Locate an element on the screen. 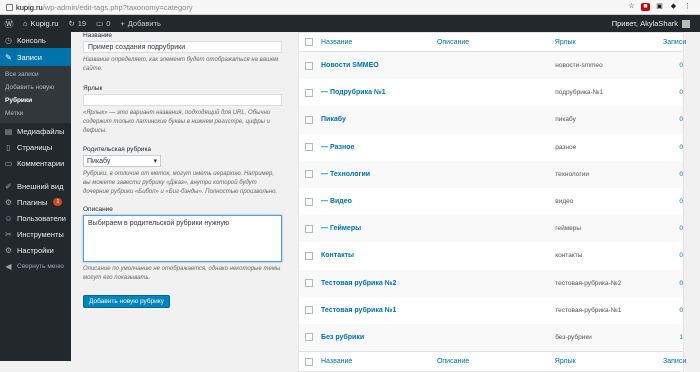 The image size is (700, 372). category-count-link: 1 is located at coordinates (673, 337).